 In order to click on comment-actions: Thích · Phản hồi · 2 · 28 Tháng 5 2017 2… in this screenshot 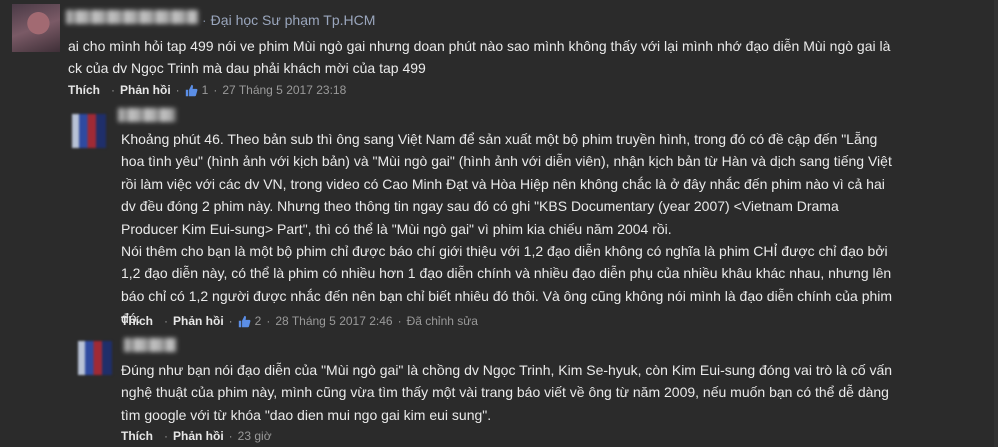, I will do `click(299, 321)`.